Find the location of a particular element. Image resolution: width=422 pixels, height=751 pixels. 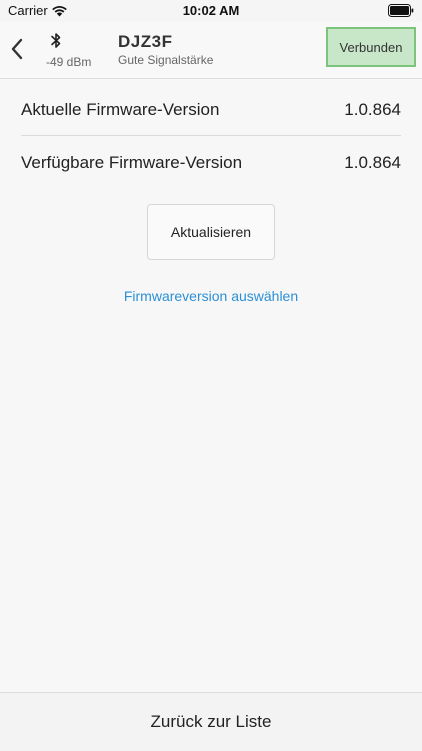

back-to-list-button: Zurück zur Liste is located at coordinates (211, 721).